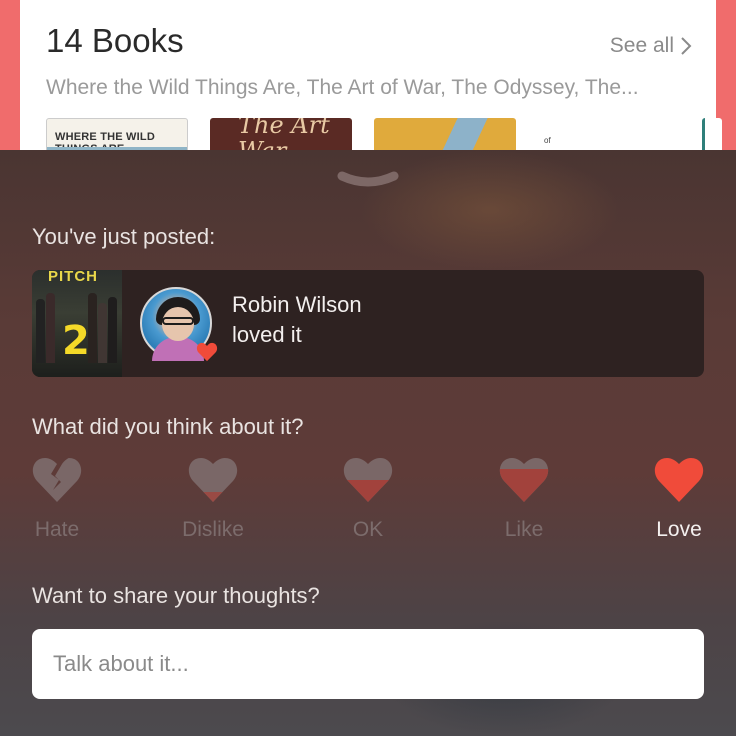  I want to click on rating-hate: Hate, so click(57, 501).